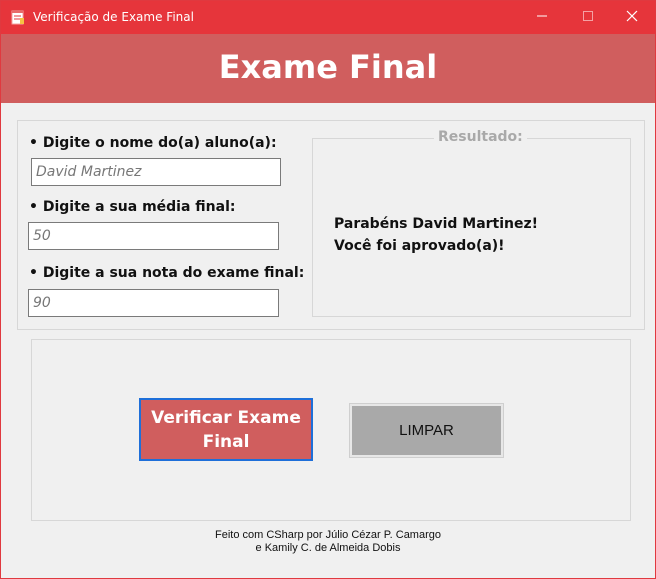 The width and height of the screenshot is (656, 579). I want to click on average-input: 50, so click(153, 236).